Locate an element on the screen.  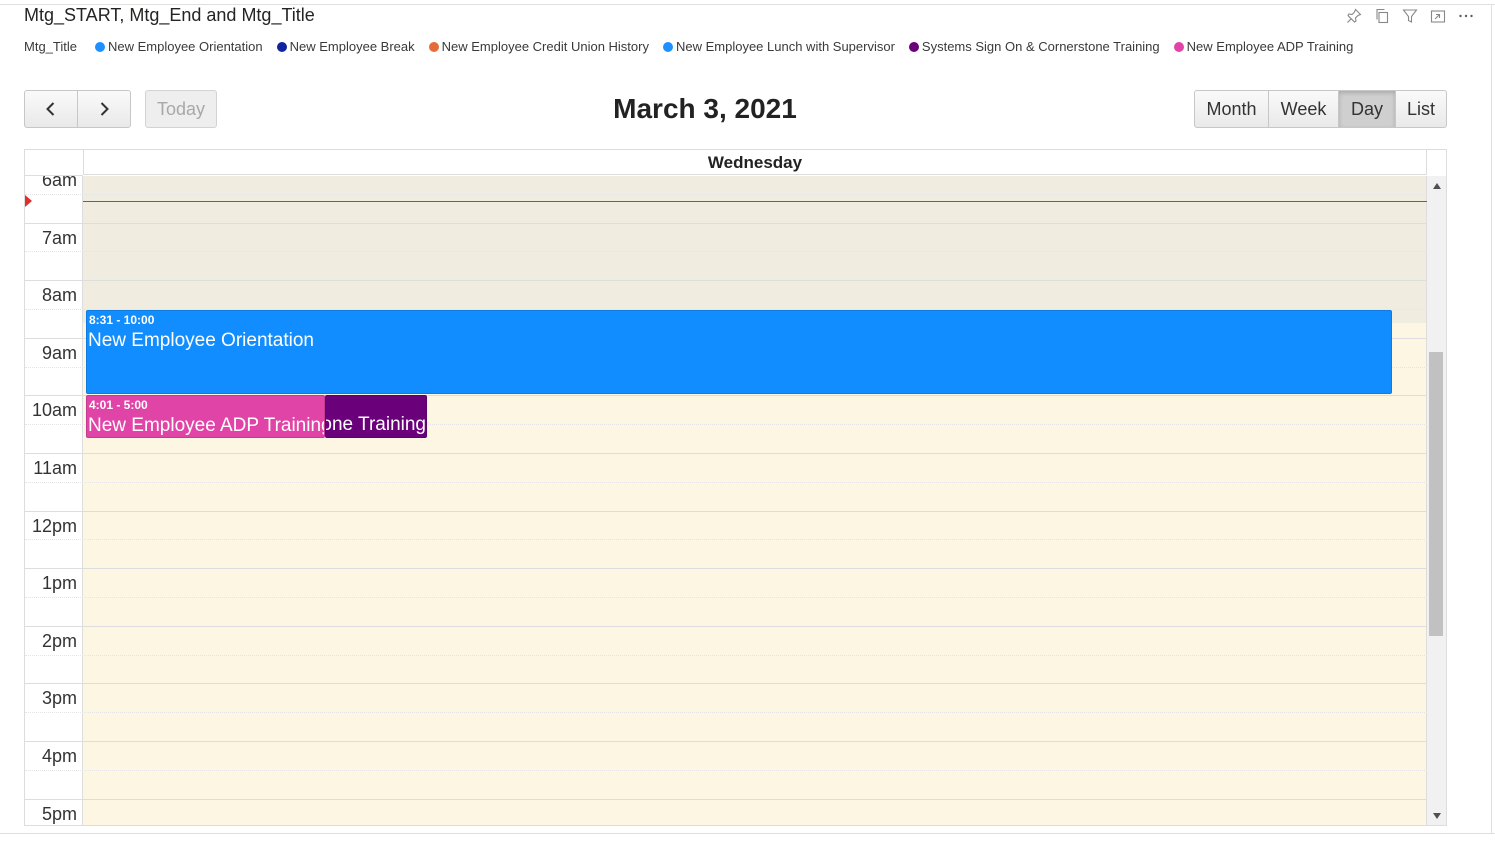
filter-icon is located at coordinates (1410, 16).